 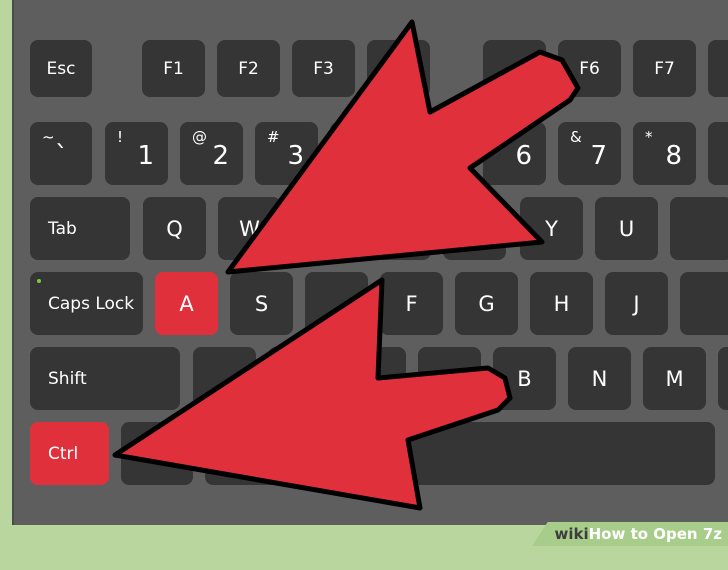 I want to click on watermark-brand: wiki, so click(x=571, y=534).